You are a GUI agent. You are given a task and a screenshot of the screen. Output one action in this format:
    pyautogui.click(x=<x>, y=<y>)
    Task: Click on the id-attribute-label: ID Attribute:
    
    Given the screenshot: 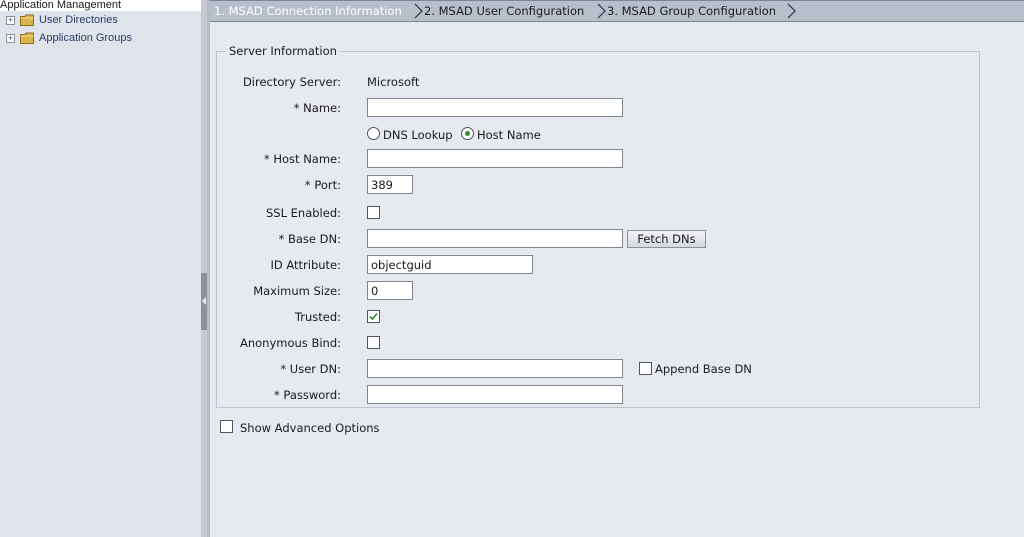 What is the action you would take?
    pyautogui.click(x=305, y=265)
    